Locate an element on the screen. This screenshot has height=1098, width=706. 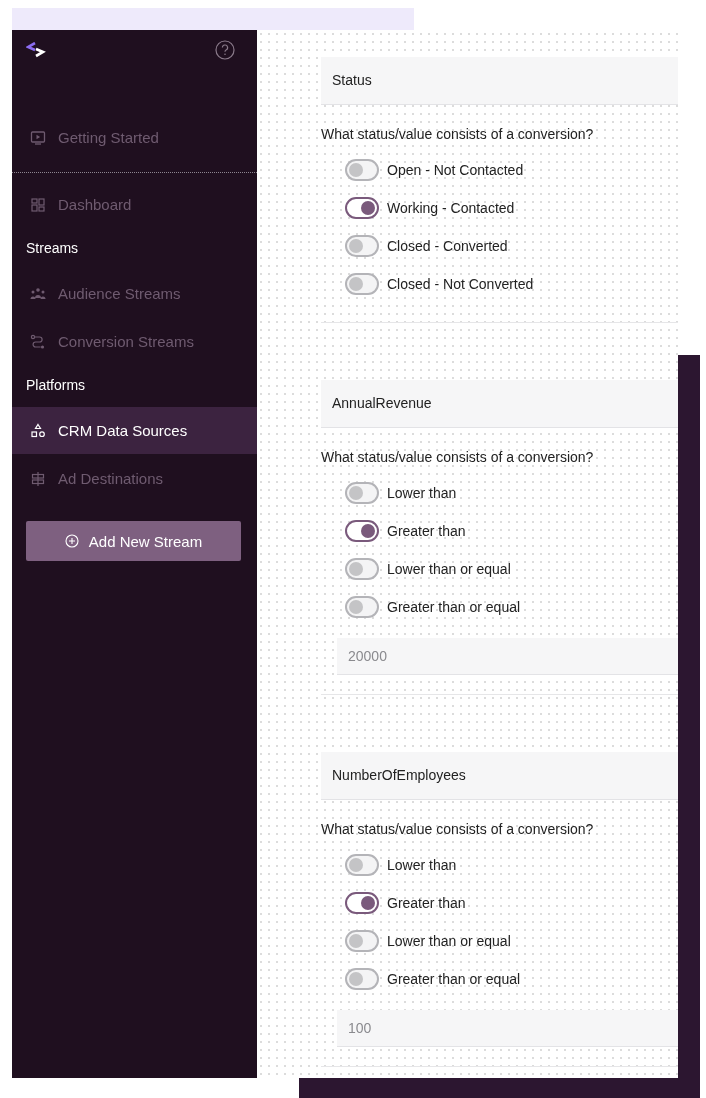
nav-item: Dashboard is located at coordinates (134, 204).